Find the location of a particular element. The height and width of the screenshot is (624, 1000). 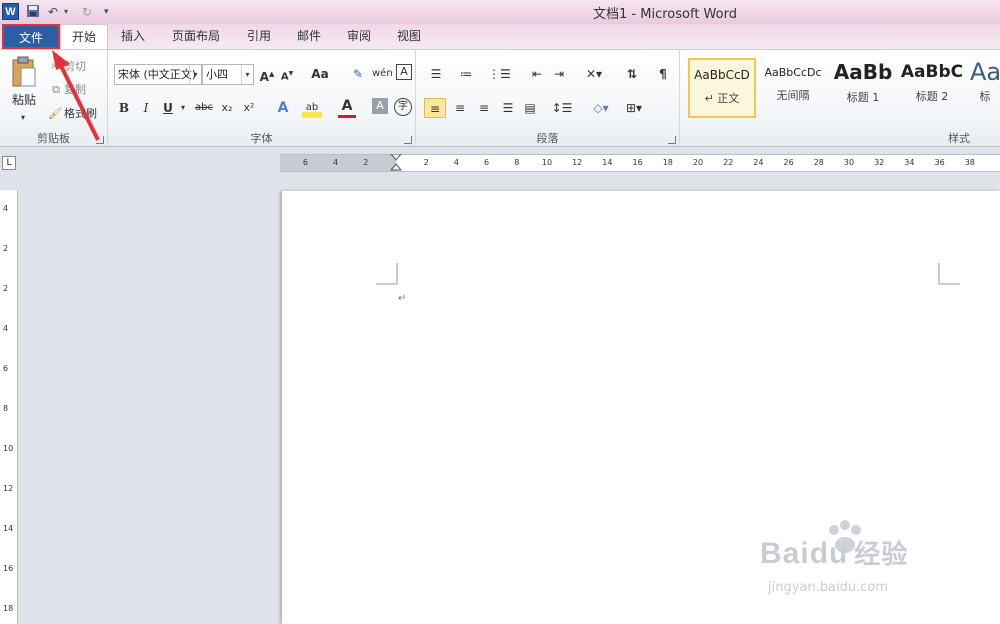

ruler-tick-label: 18 is located at coordinates (667, 162).